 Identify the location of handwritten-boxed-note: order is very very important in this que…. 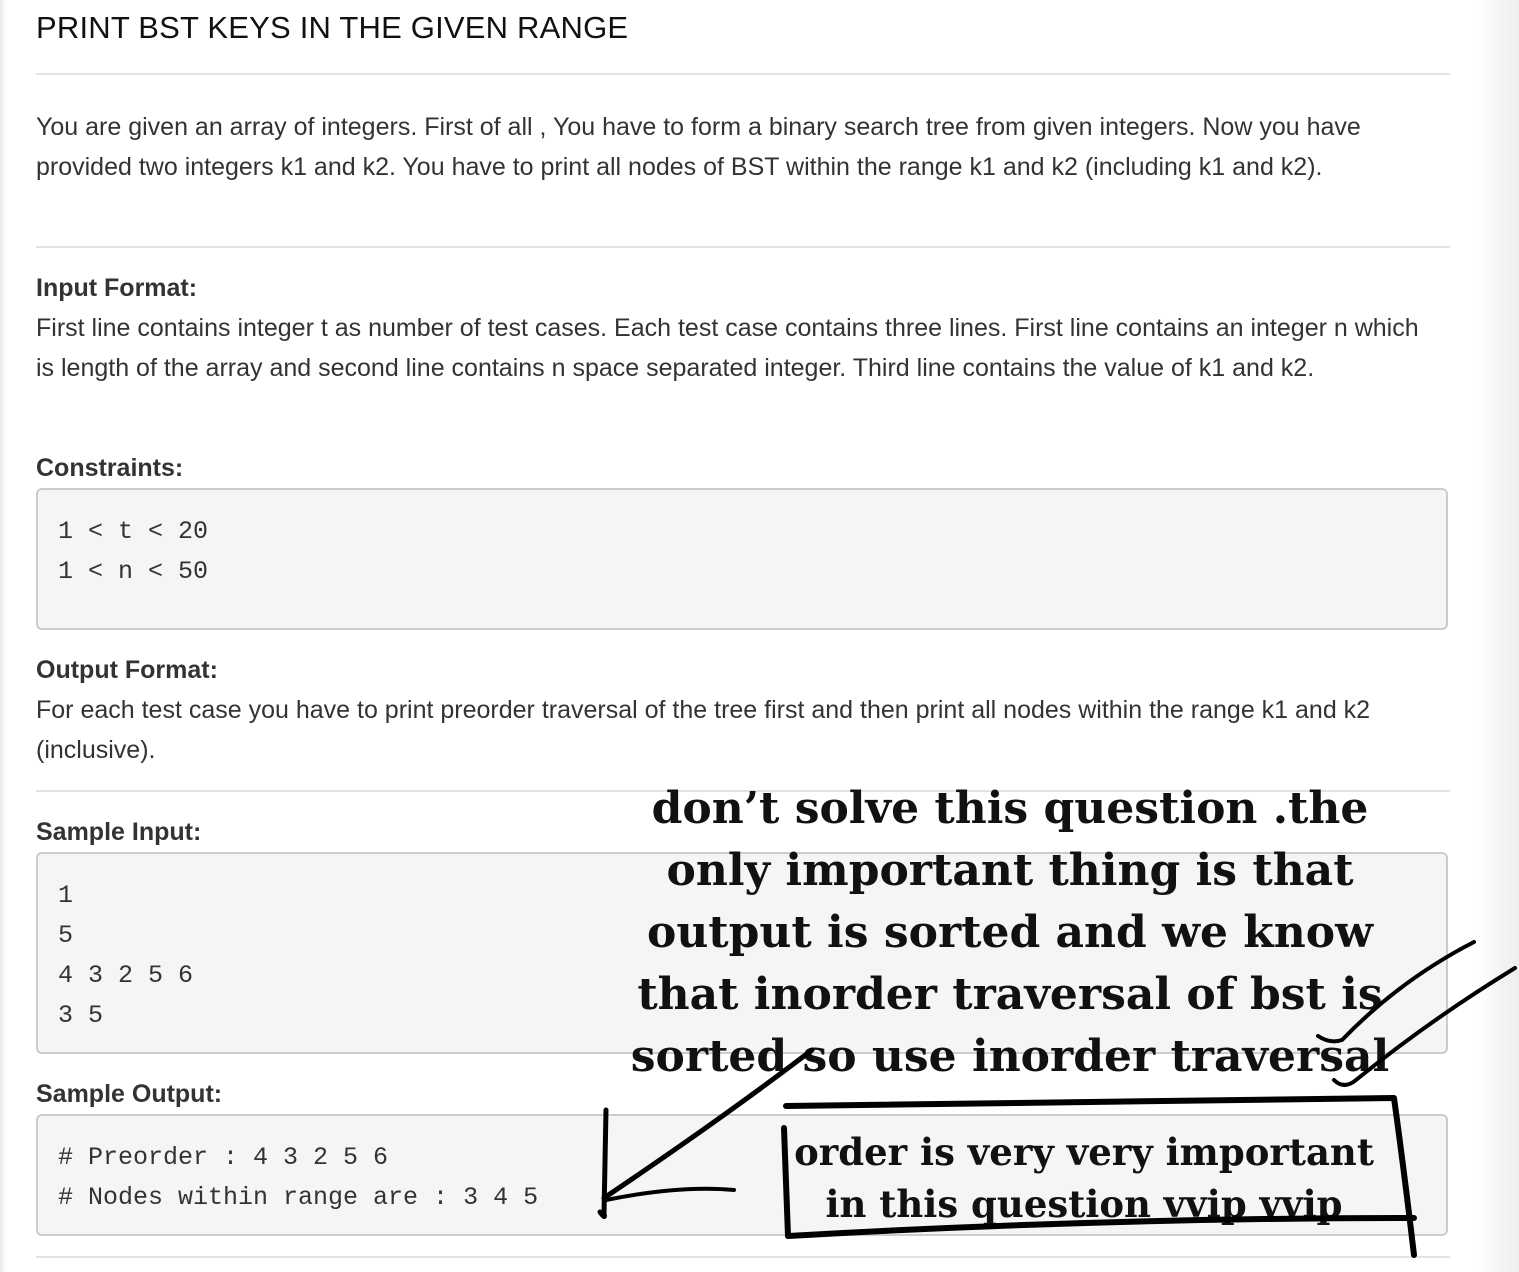
(1084, 1178).